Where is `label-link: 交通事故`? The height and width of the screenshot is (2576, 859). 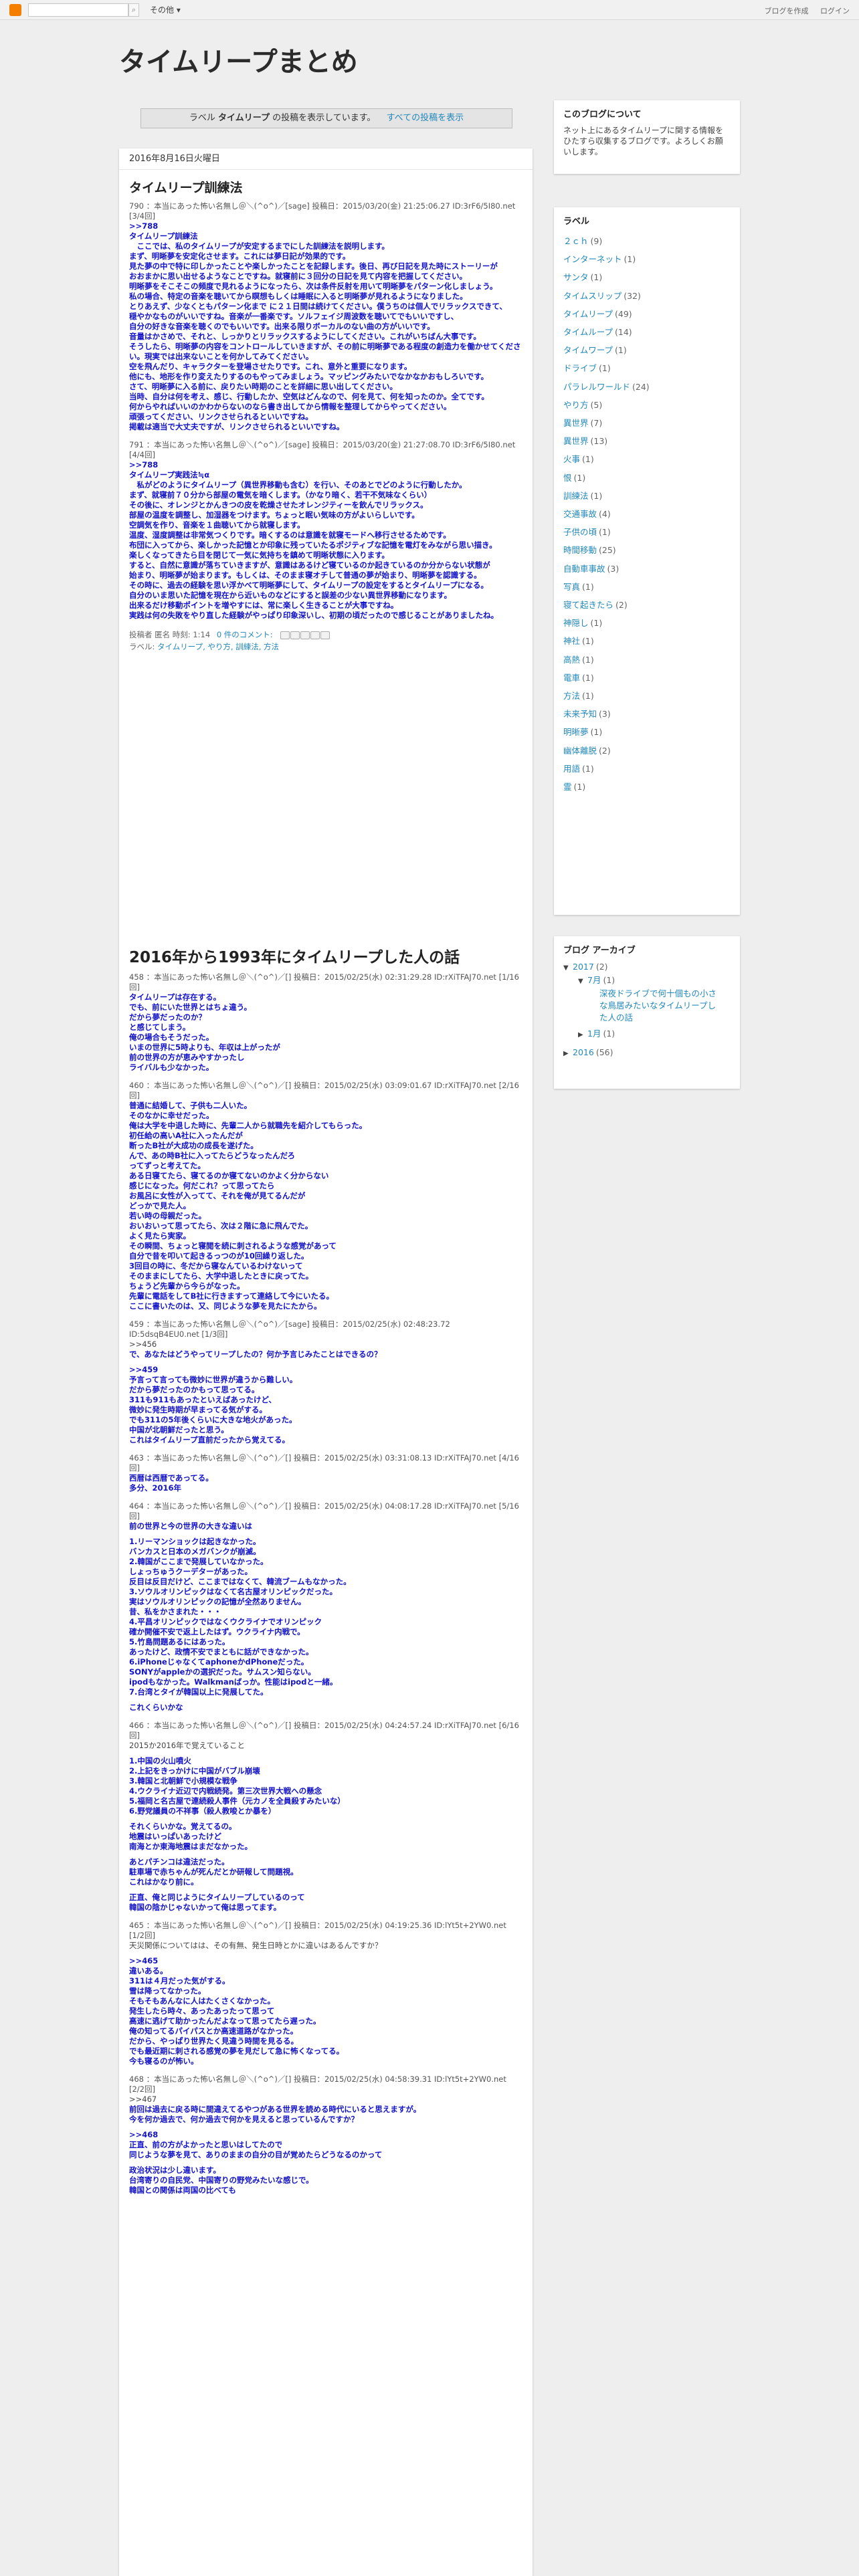
label-link: 交通事故 is located at coordinates (580, 514).